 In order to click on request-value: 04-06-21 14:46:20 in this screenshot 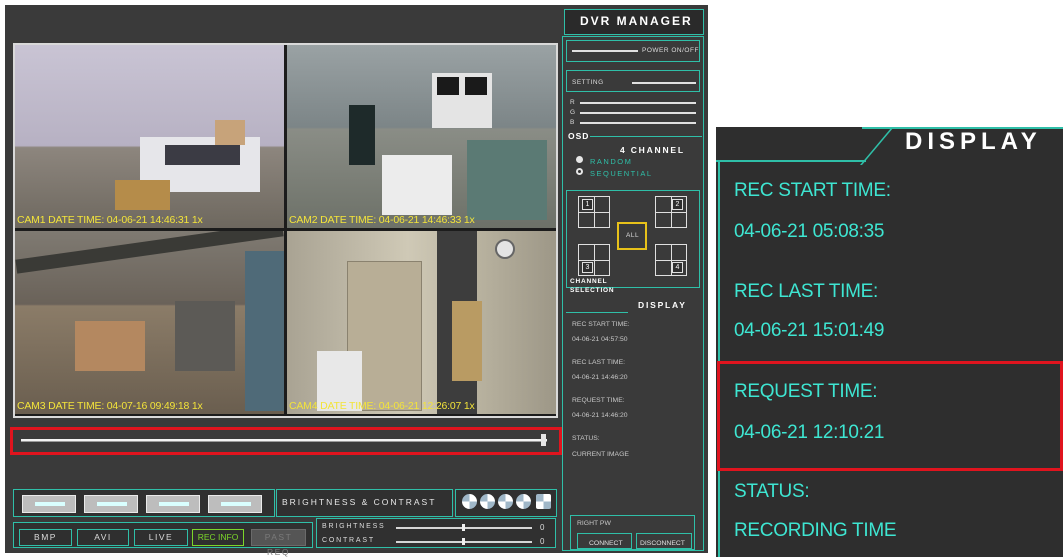, I will do `click(600, 415)`.